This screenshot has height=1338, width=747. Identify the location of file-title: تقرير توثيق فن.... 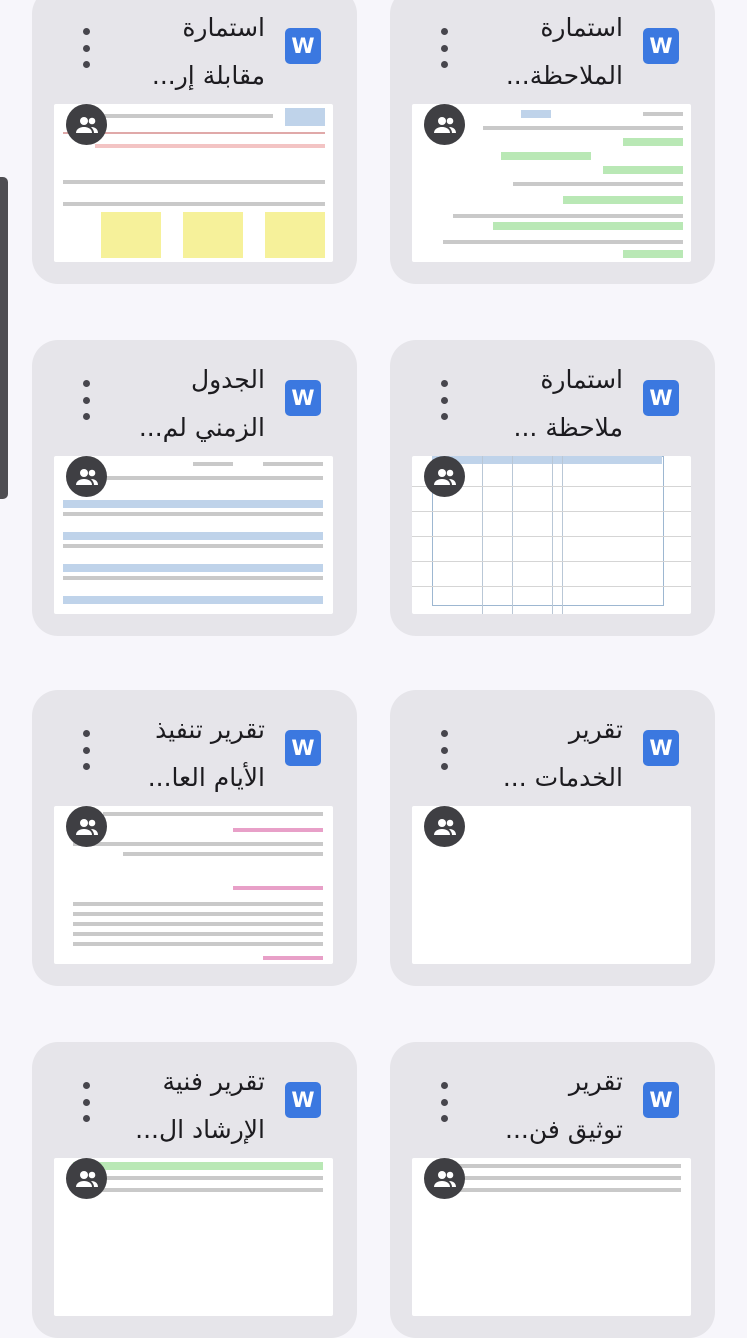
(564, 1105).